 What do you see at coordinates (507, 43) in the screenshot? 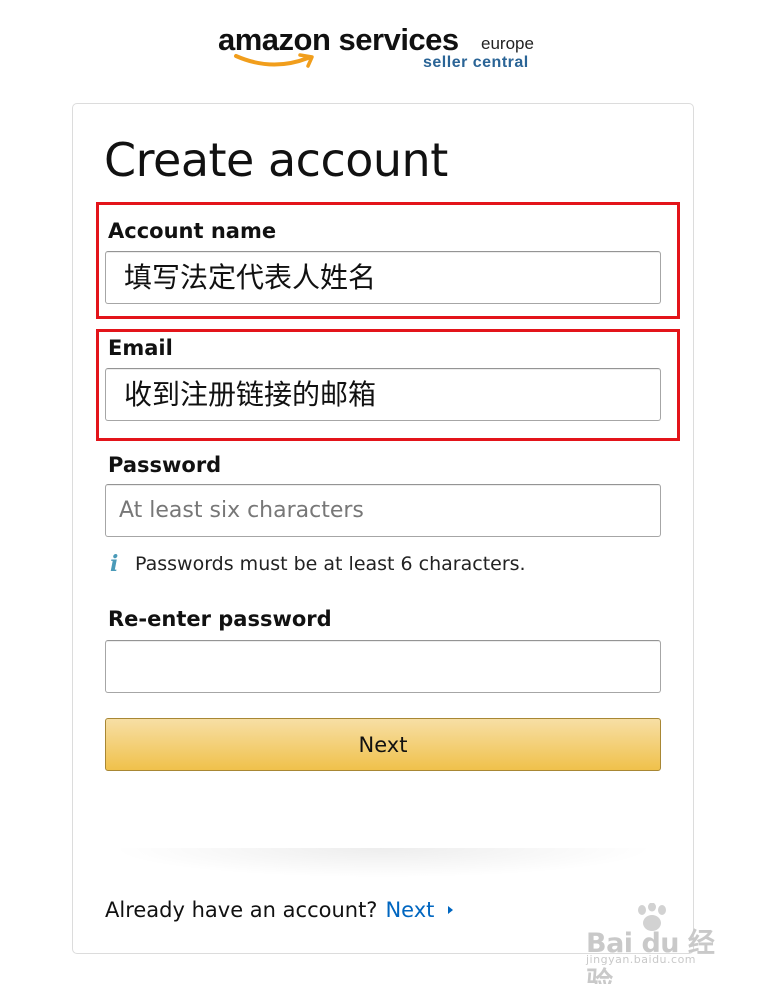
I see `logo-region-text: europe` at bounding box center [507, 43].